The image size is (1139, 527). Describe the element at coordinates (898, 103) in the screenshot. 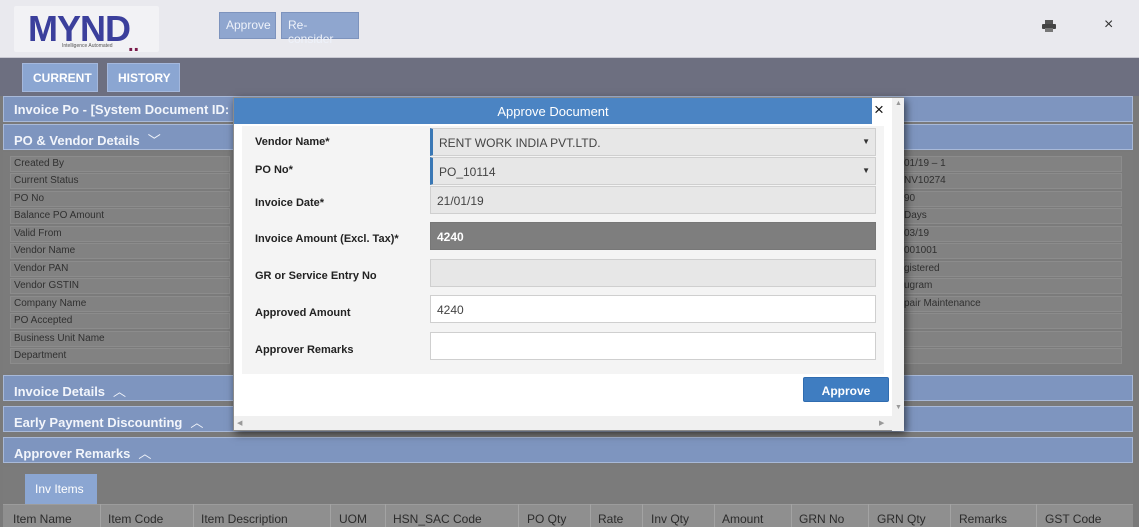

I see `scroll-up-icon: ▲` at that location.